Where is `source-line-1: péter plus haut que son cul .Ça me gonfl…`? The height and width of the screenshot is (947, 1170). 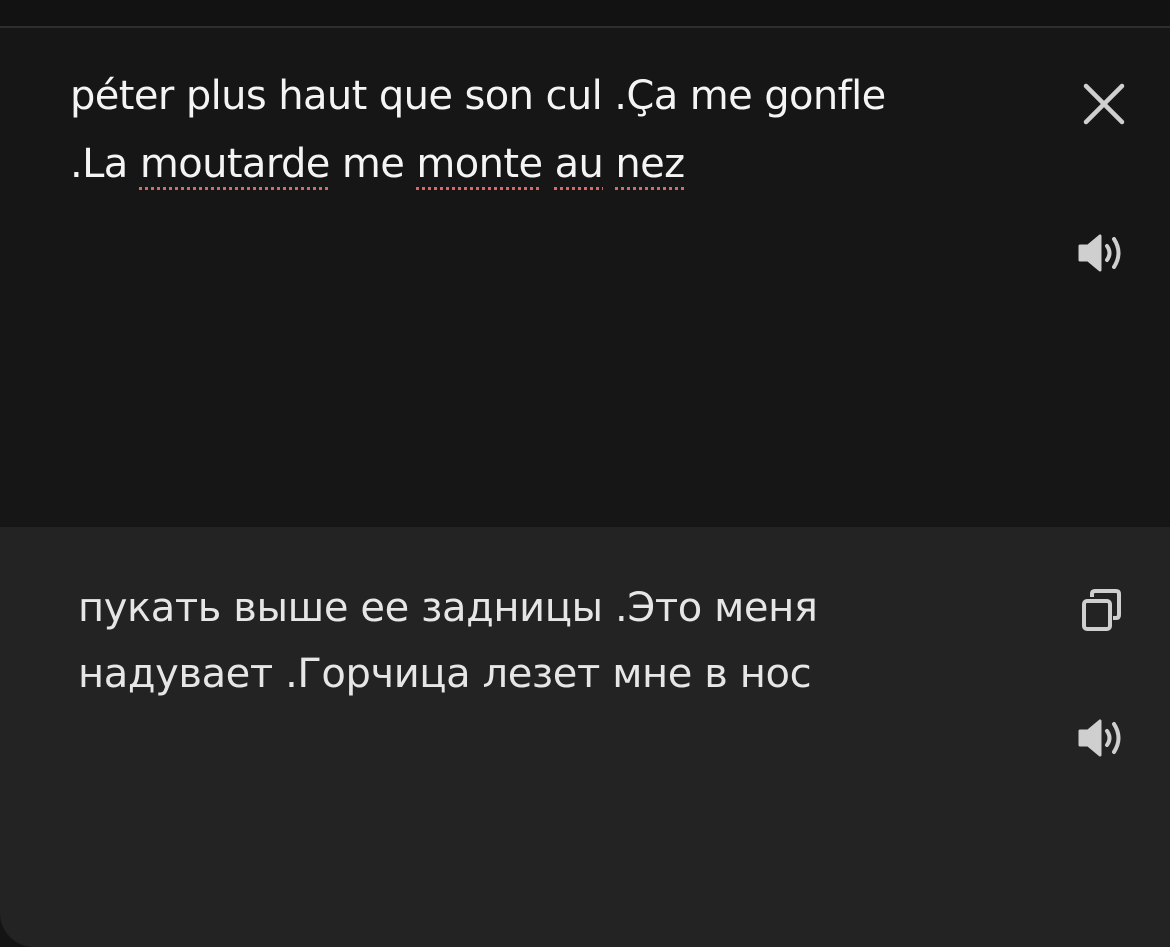 source-line-1: péter plus haut que son cul .Ça me gonfl… is located at coordinates (550, 96).